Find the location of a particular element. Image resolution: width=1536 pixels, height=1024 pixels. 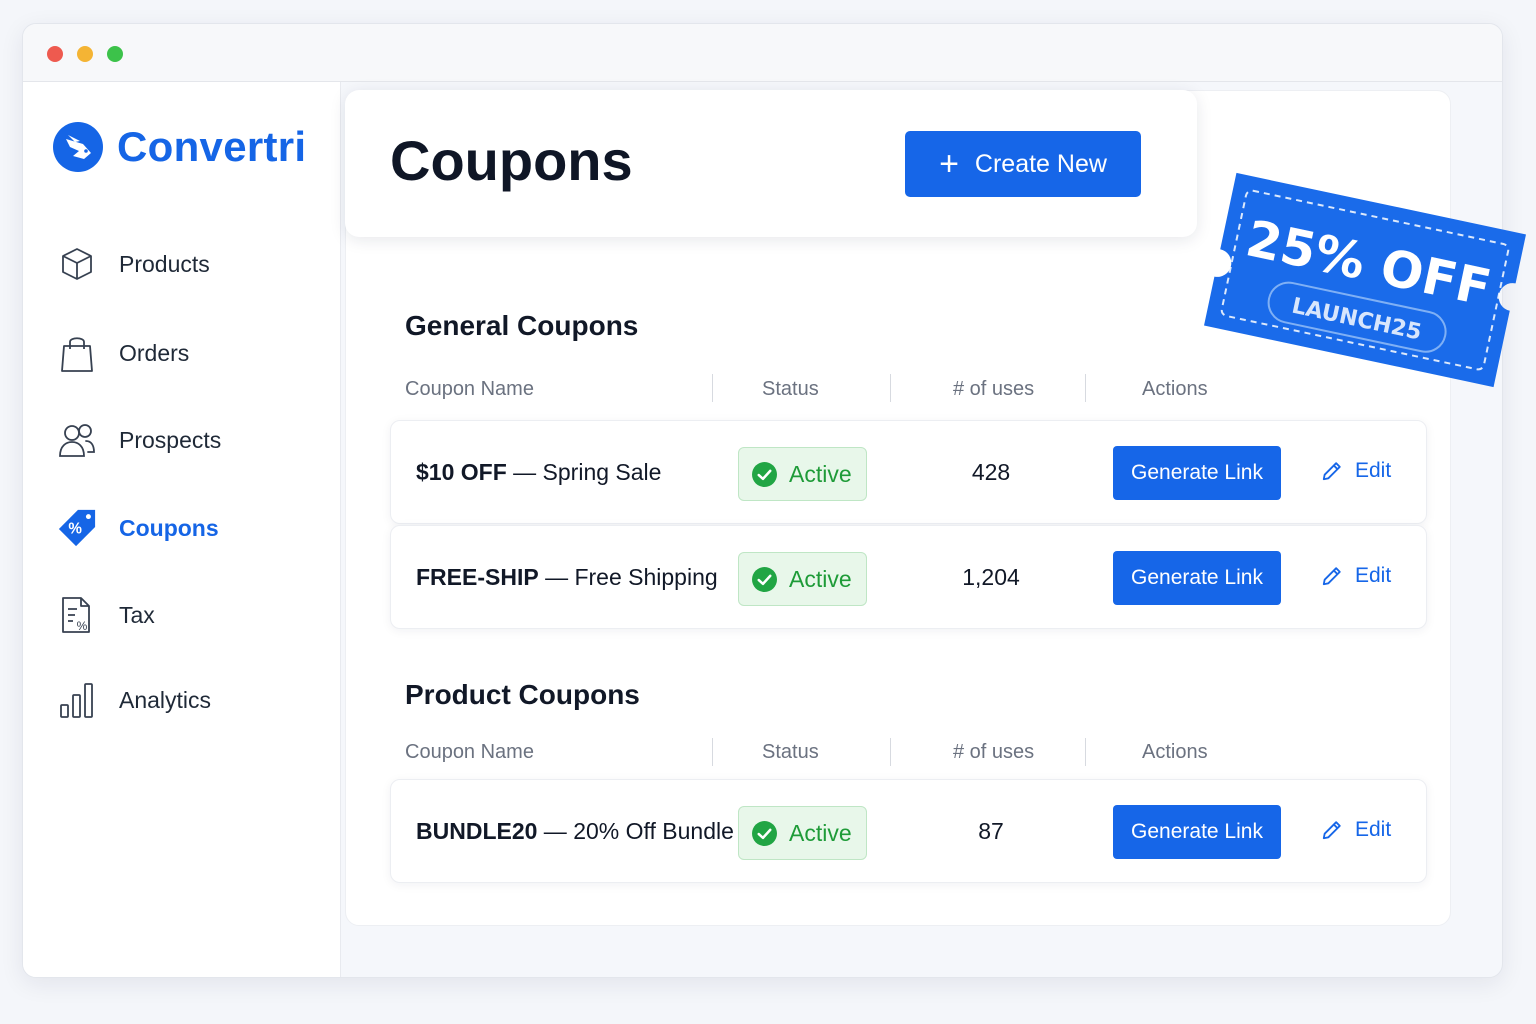

sidebar-item-tax: % Tax is located at coordinates (106, 615).